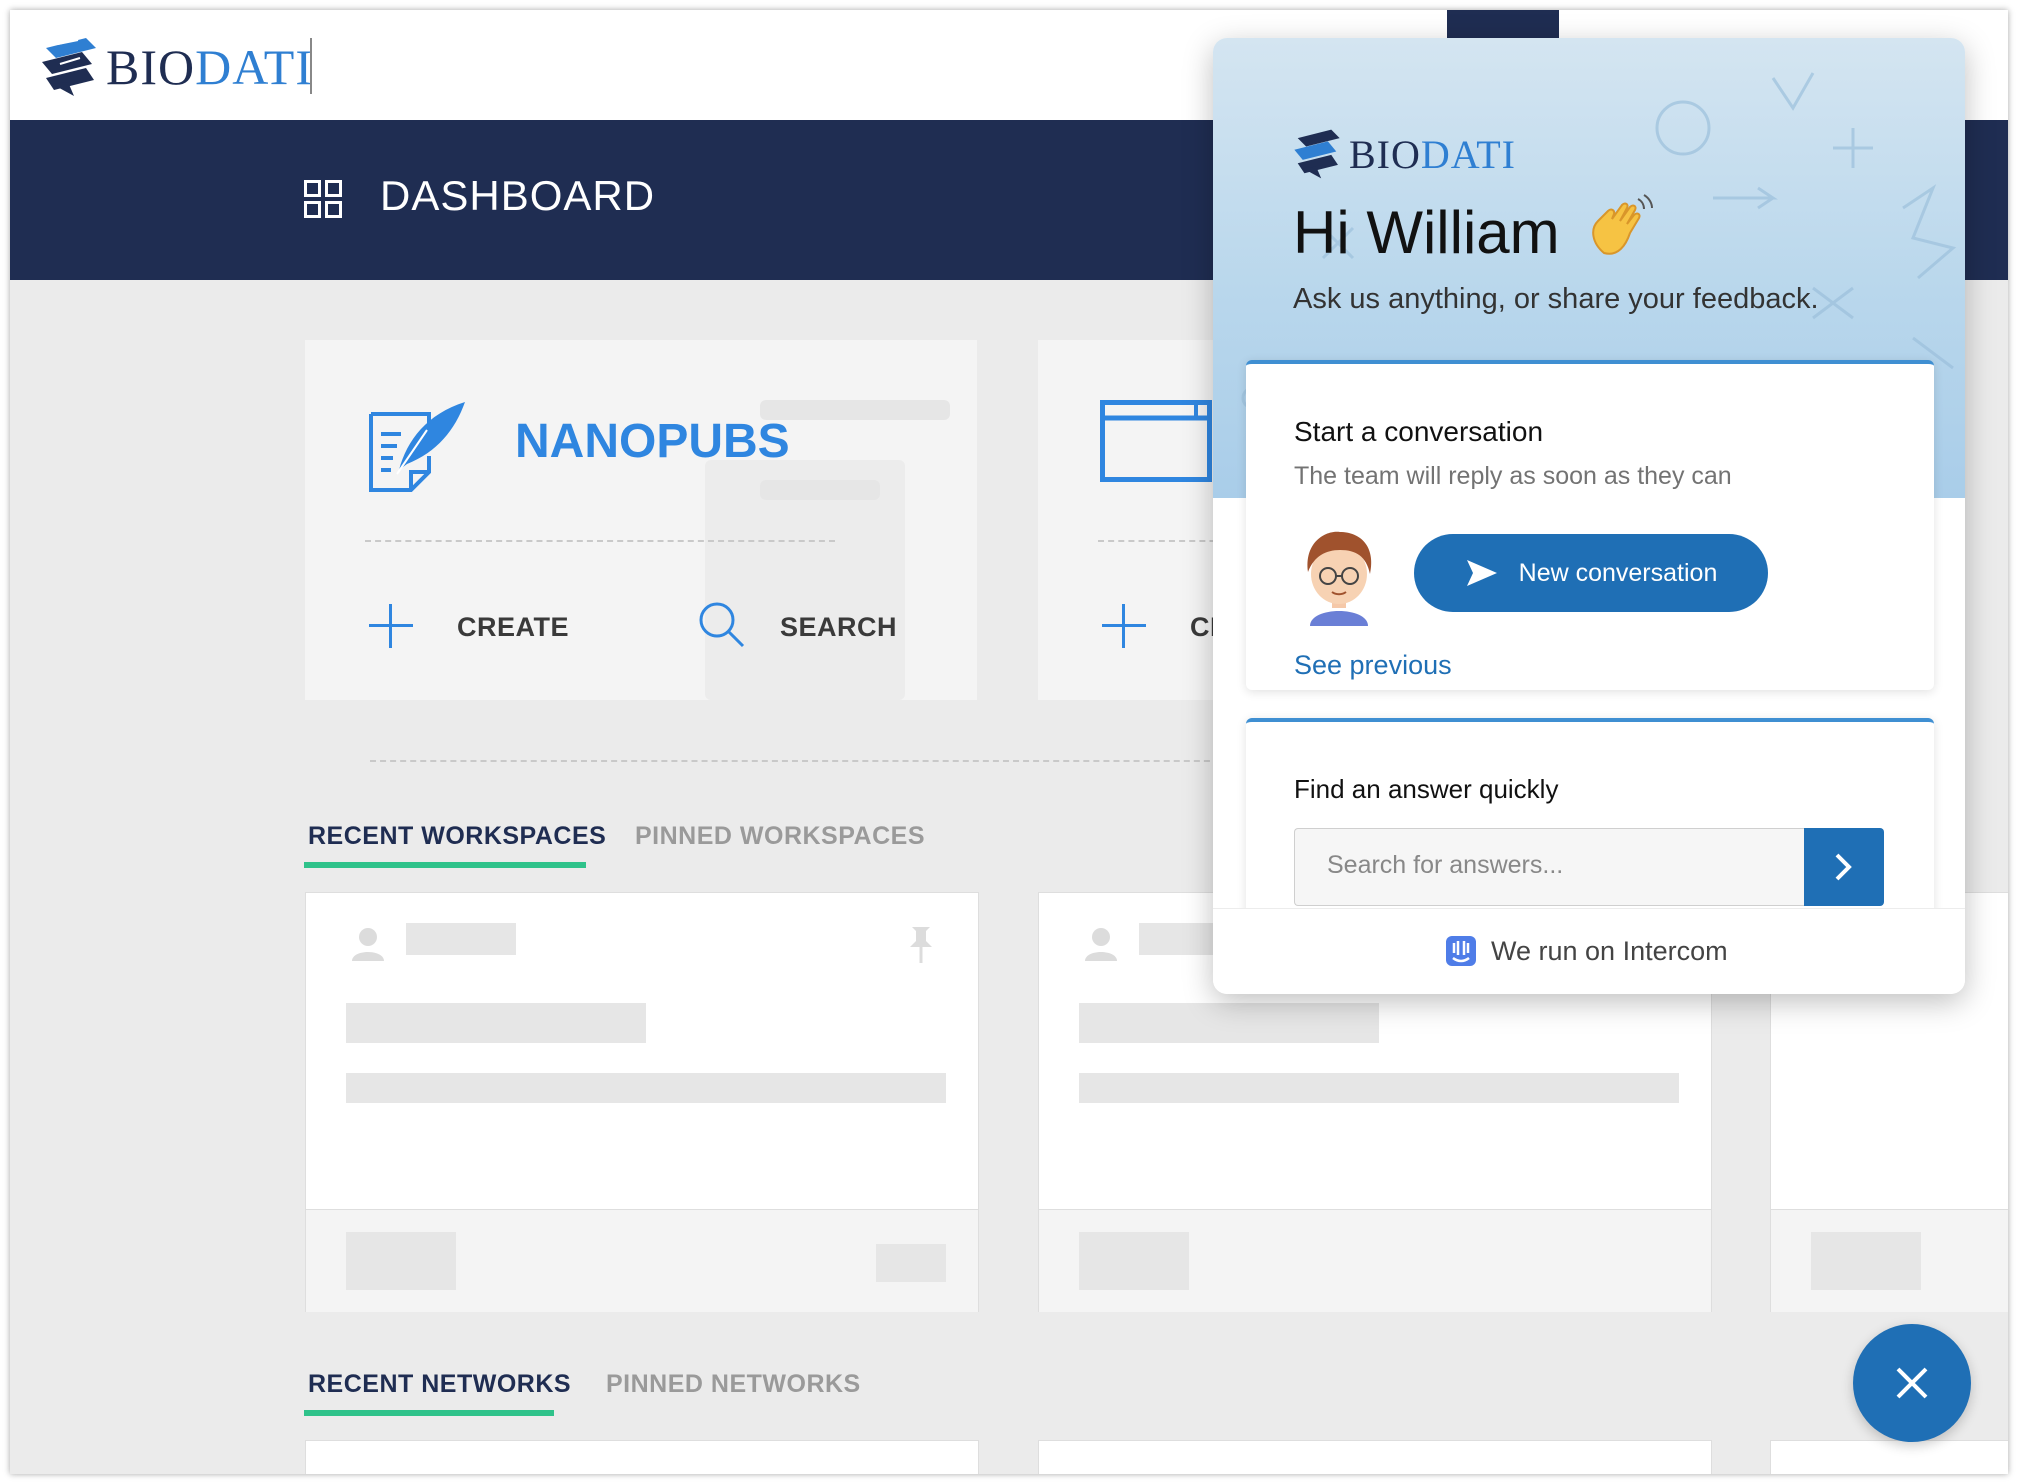 This screenshot has width=2018, height=1484. I want to click on messenger-brand-logo: BIODATI, so click(1403, 154).